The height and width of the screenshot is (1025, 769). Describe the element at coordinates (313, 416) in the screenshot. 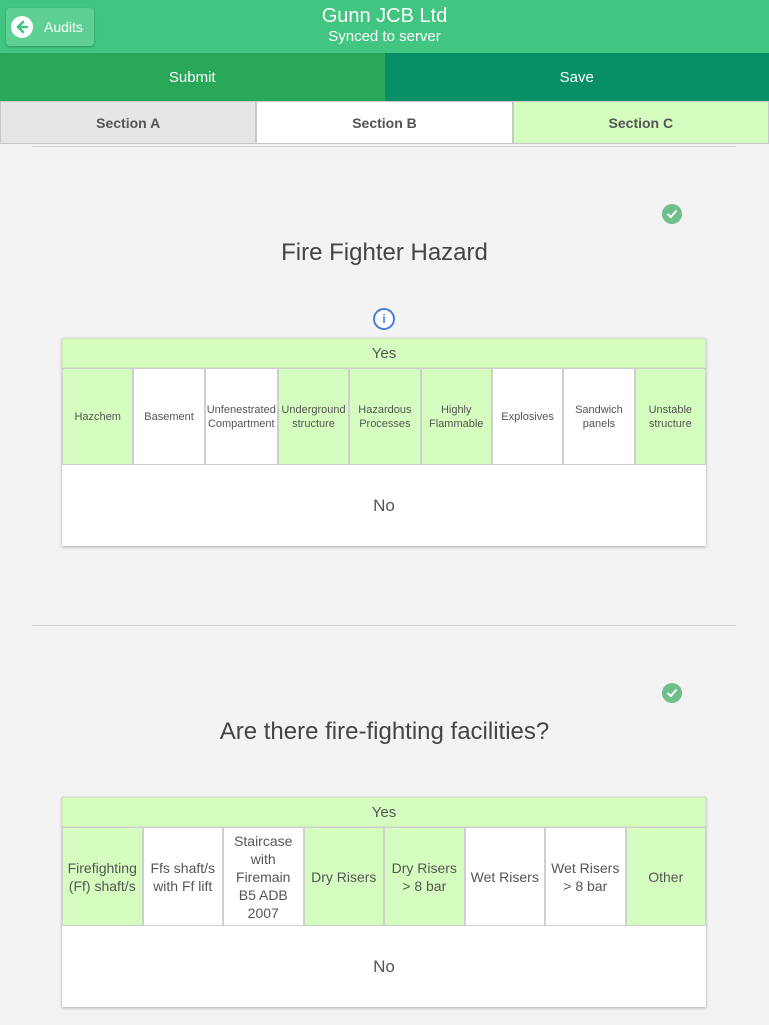

I see `option-underground-structure: Underground structure` at that location.